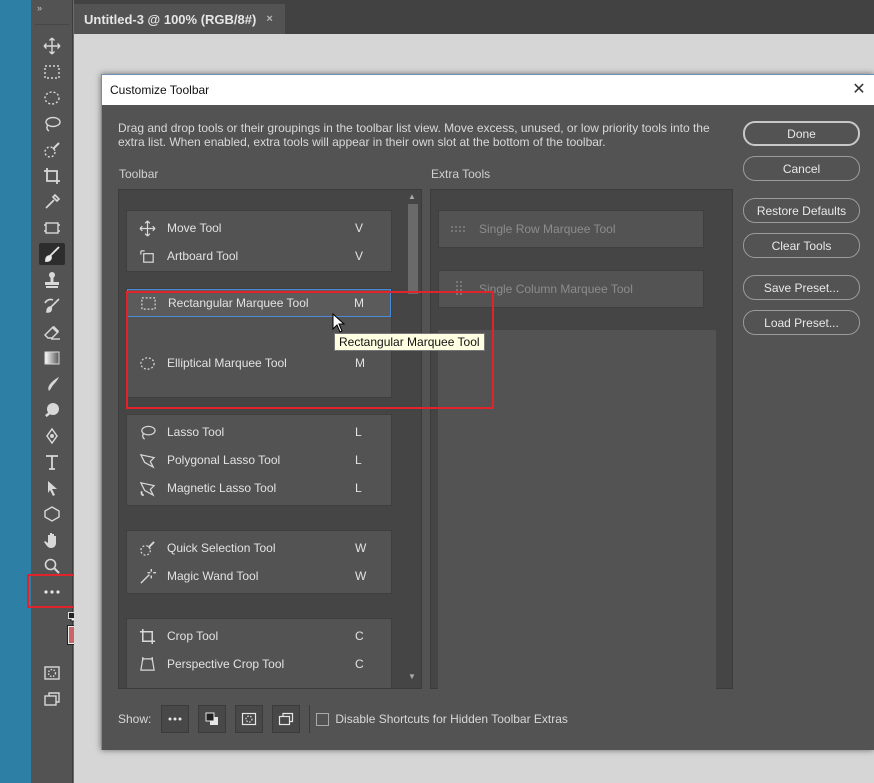 This screenshot has height=783, width=874. I want to click on show-color-swatches-button, so click(212, 719).